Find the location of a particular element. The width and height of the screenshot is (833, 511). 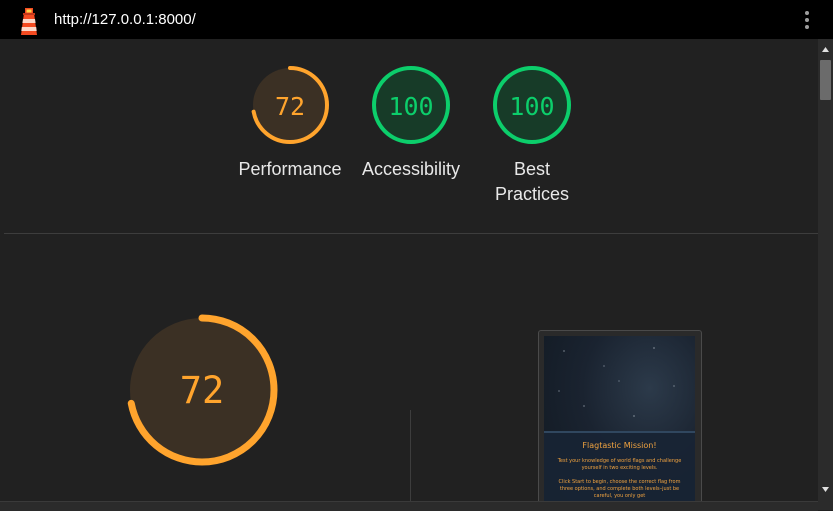

gauge-label-performance: Performance is located at coordinates (290, 169).